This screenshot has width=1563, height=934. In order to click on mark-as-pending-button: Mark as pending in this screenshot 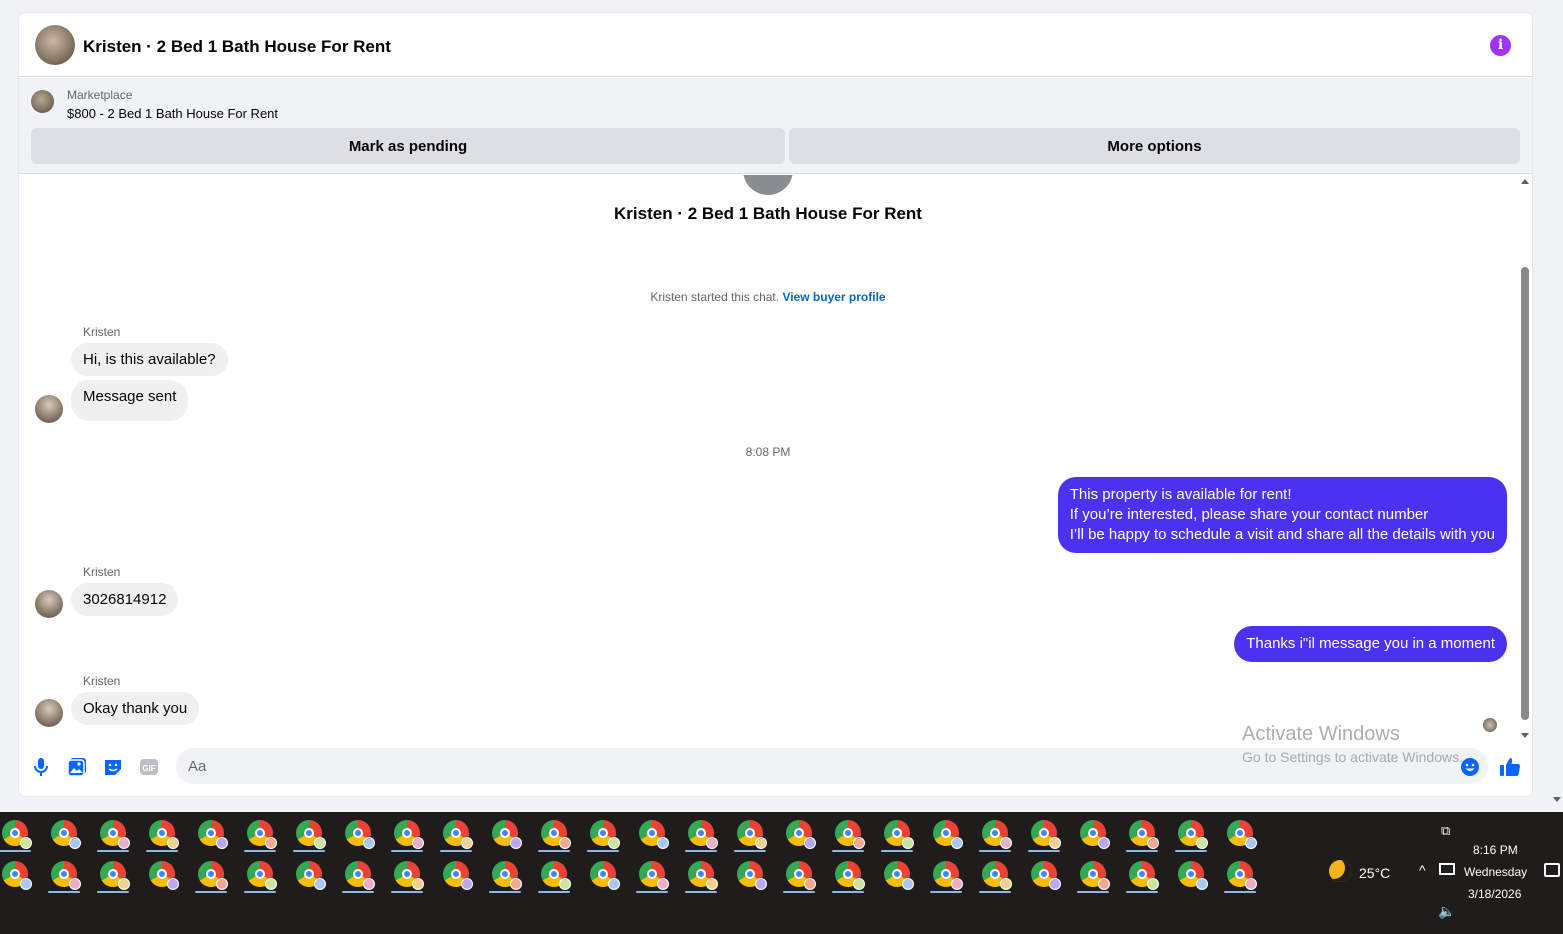, I will do `click(408, 146)`.